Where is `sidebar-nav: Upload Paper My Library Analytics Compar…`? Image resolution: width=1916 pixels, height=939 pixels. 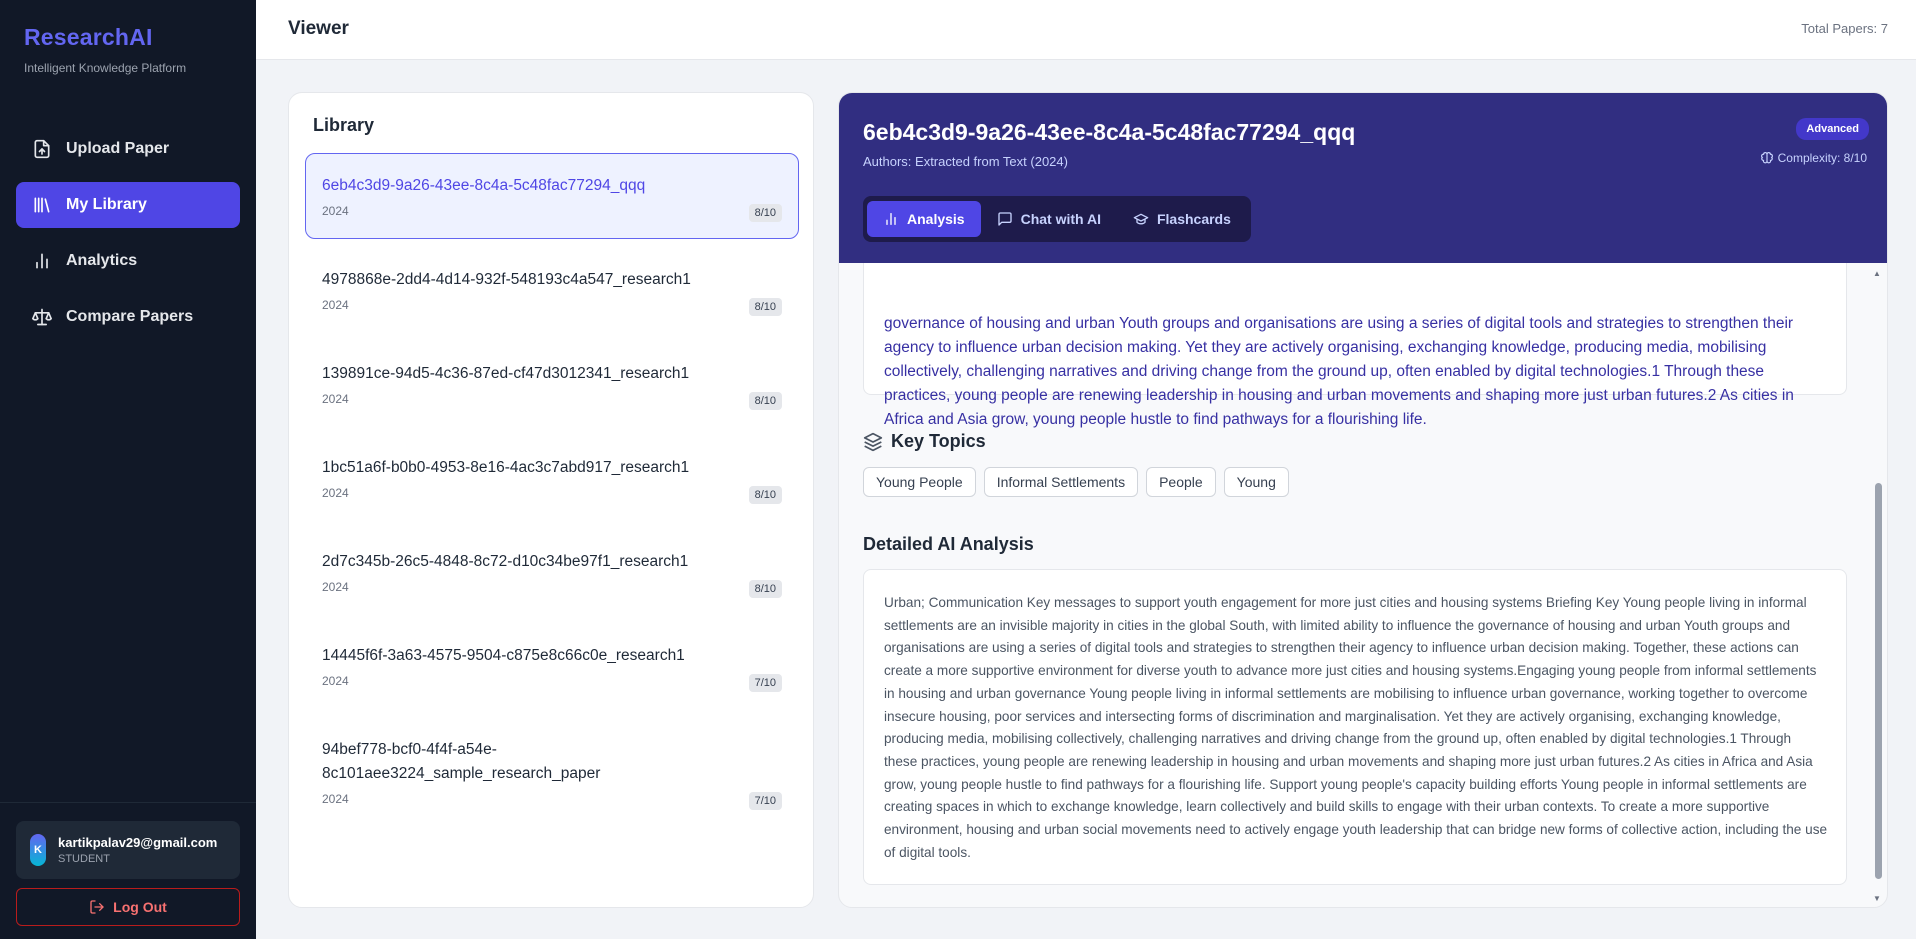
sidebar-nav: Upload Paper My Library Analytics Compar… is located at coordinates (128, 238).